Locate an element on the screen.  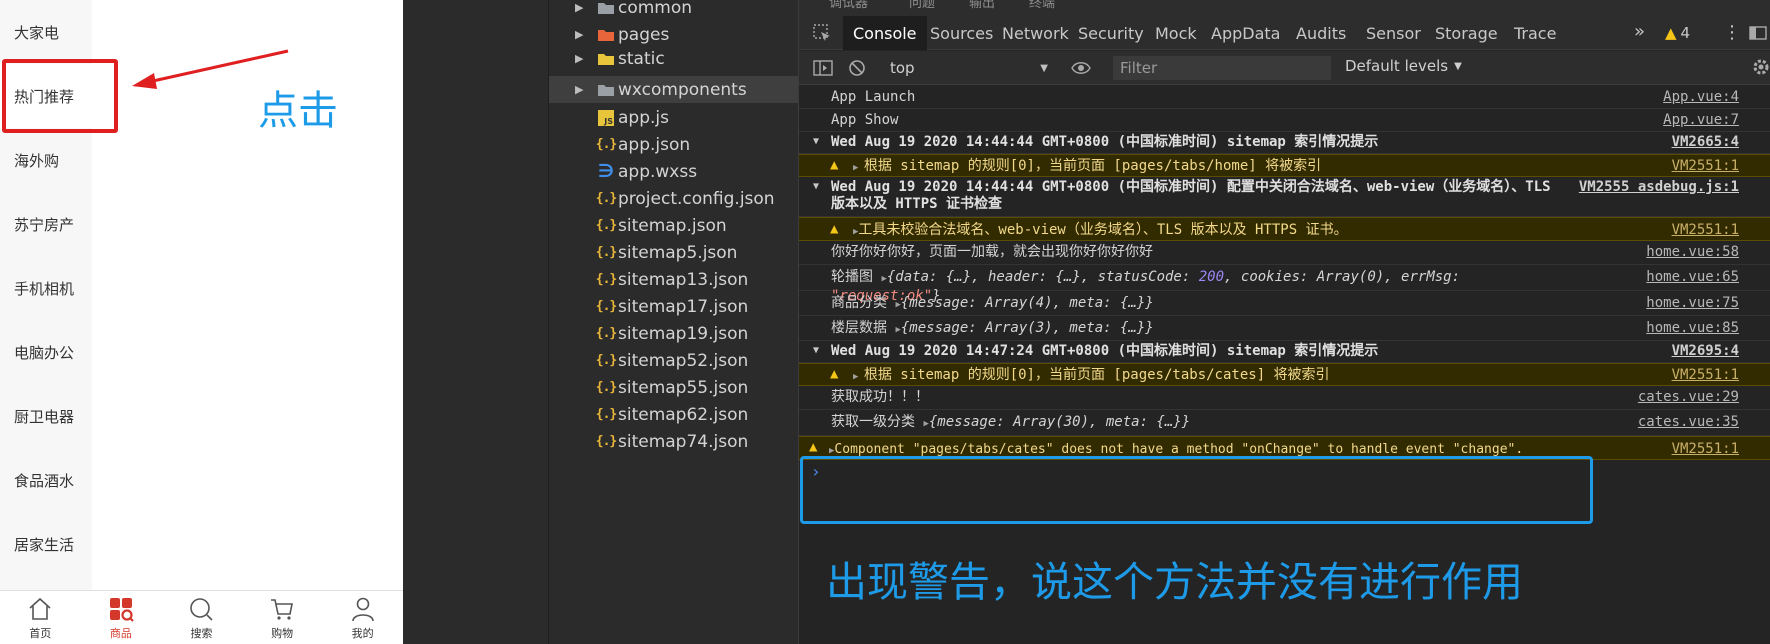
log-entry: App Launch App.vue:4 is located at coordinates (1284, 97).